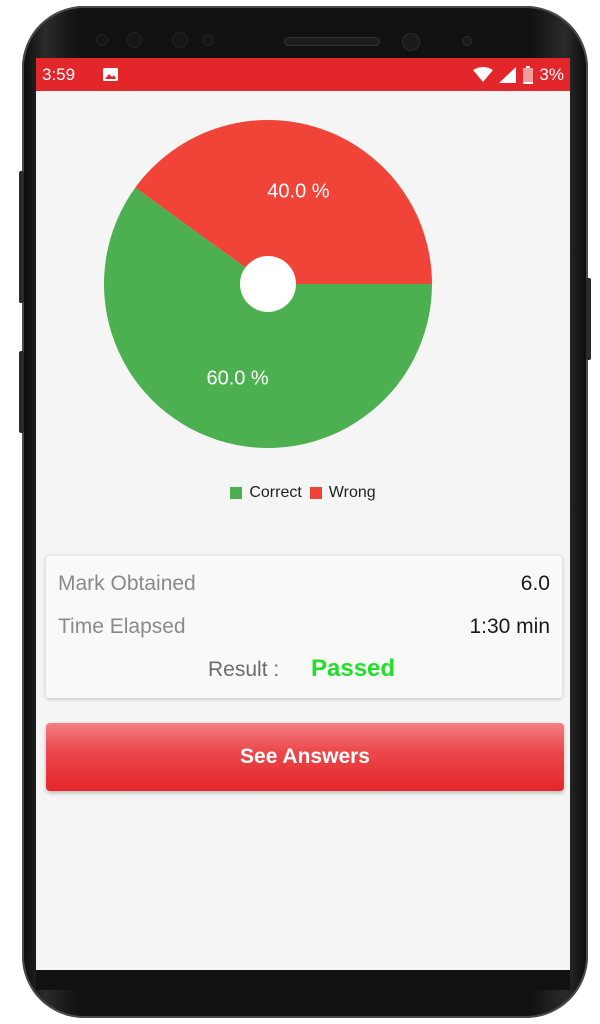 The width and height of the screenshot is (600, 1024). Describe the element at coordinates (411, 42) in the screenshot. I see `front-camera` at that location.